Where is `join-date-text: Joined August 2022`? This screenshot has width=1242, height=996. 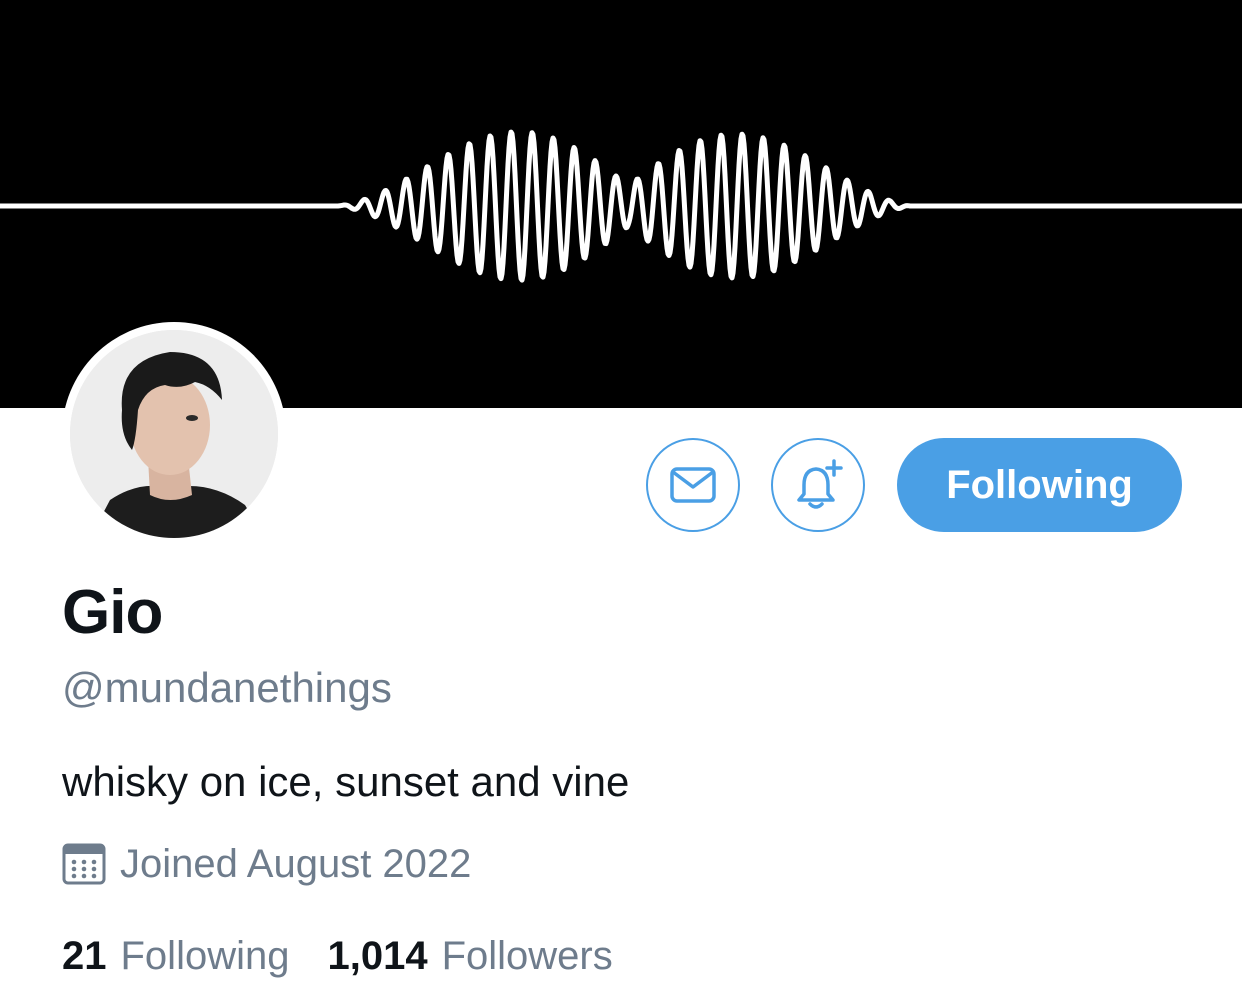
join-date-text: Joined August 2022 is located at coordinates (296, 863).